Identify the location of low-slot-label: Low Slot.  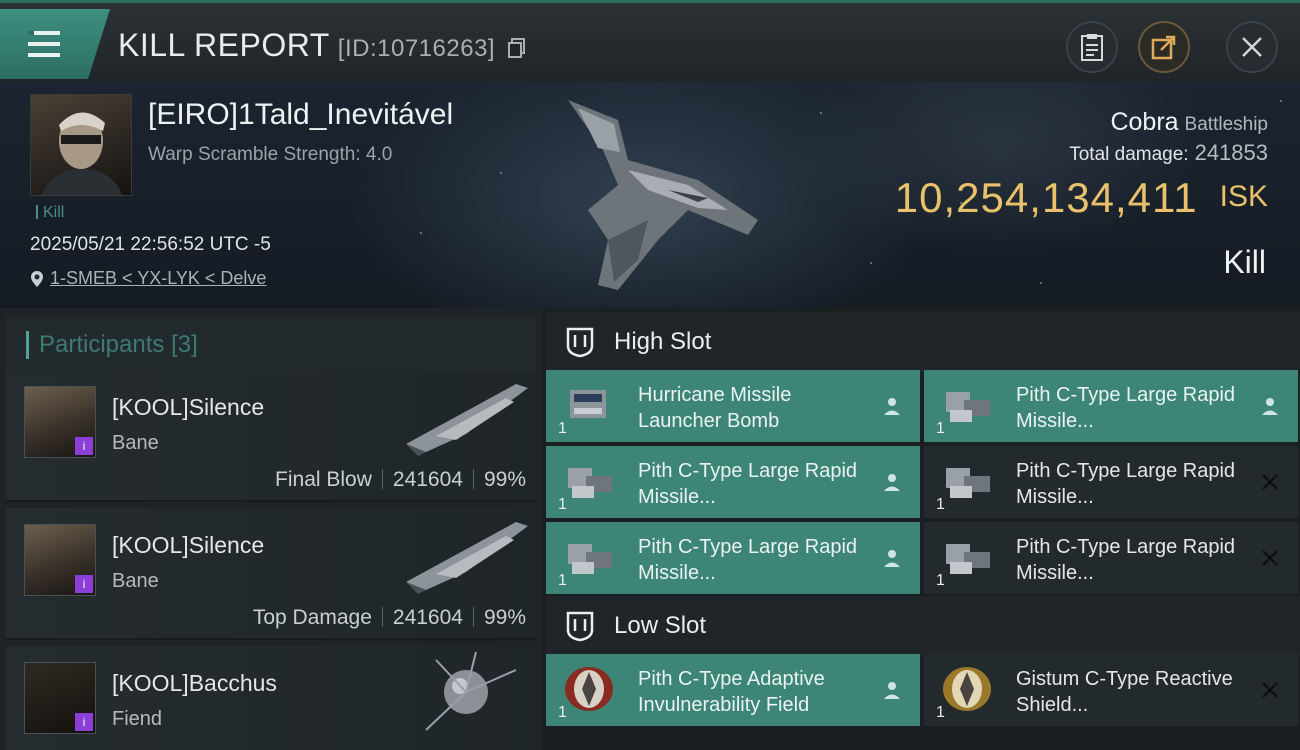
(660, 625).